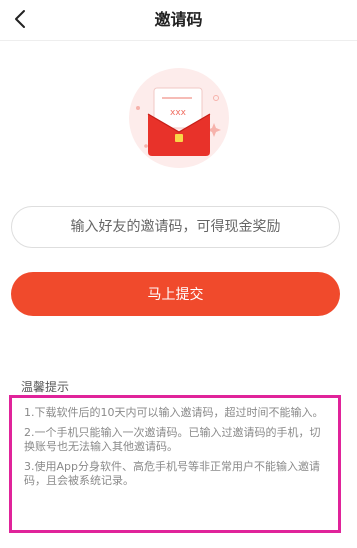 This screenshot has width=357, height=548. I want to click on chevron-left-icon, so click(20, 19).